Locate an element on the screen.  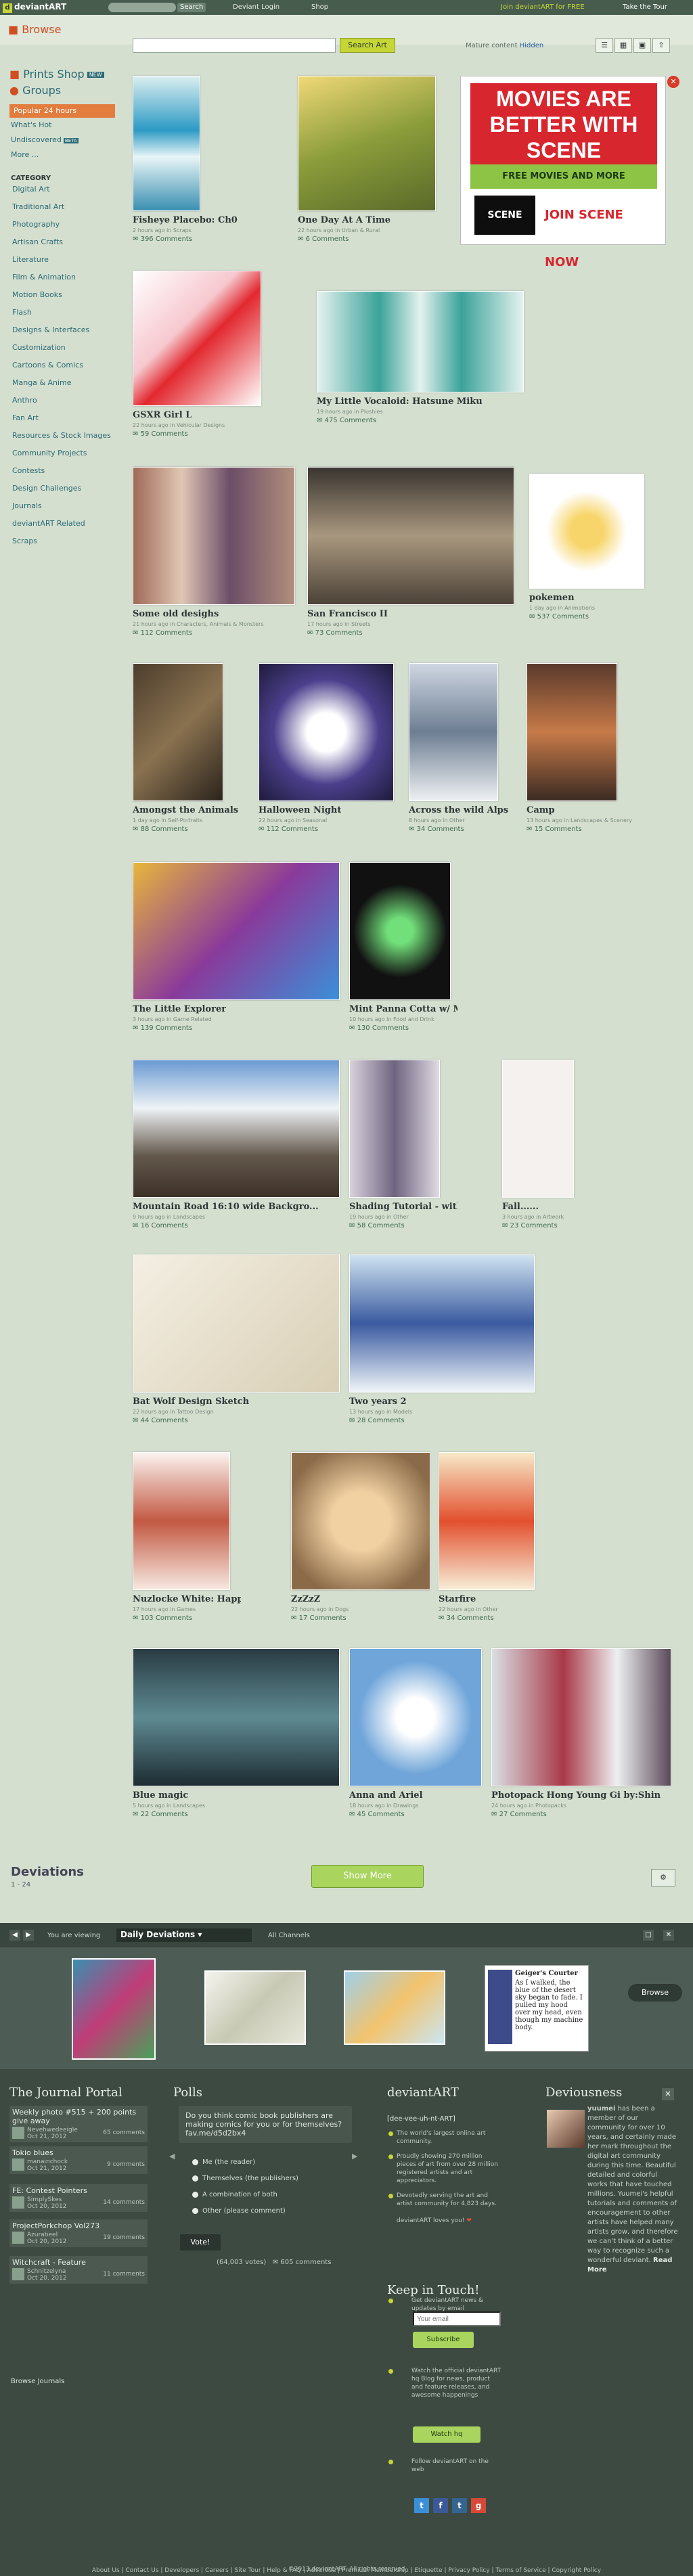
sidebar-prints-shop: ■ Prints Shop NEW is located at coordinates (65, 76).